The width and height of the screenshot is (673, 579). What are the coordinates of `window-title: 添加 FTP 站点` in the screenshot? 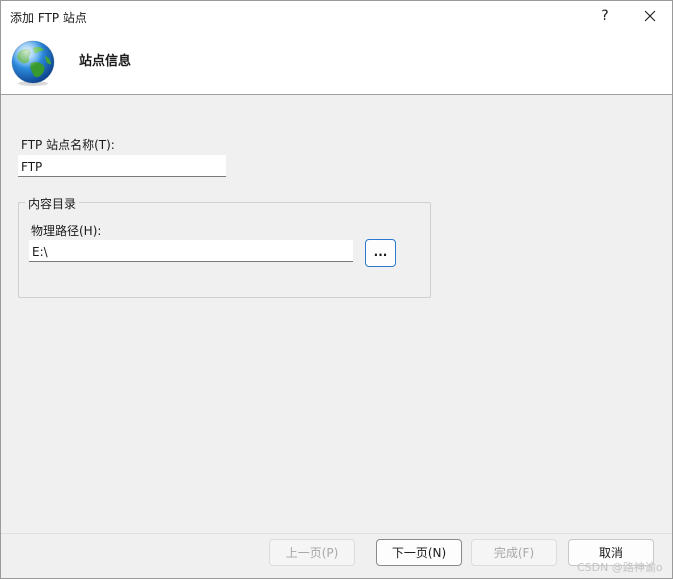 It's located at (48, 18).